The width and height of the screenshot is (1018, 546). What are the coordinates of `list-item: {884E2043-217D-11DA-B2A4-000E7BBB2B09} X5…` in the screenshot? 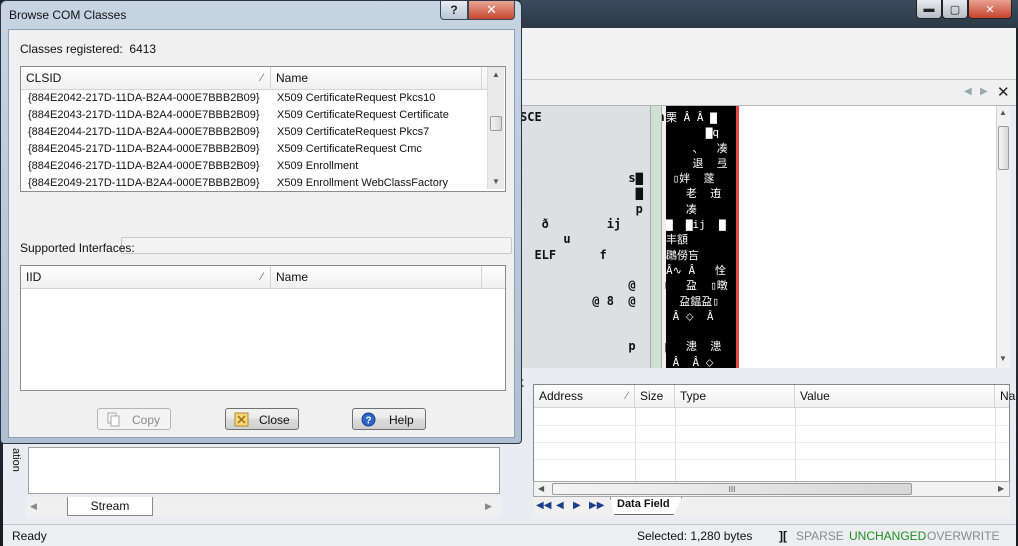 It's located at (254, 116).